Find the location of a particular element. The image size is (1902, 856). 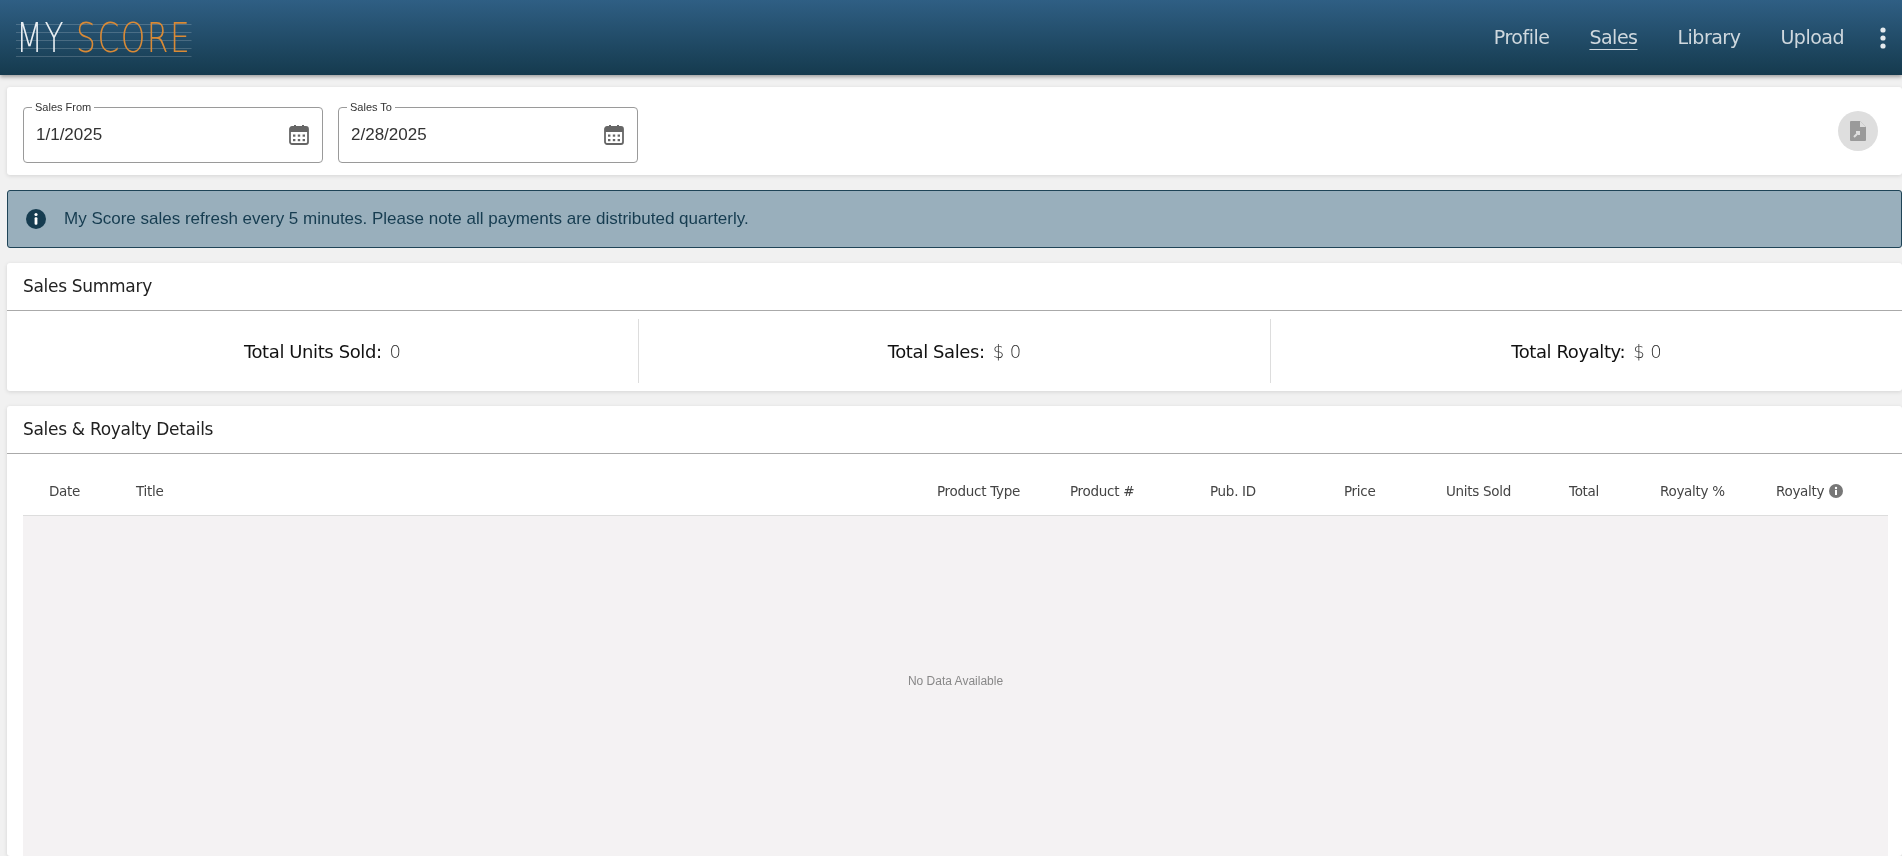

column-header: Date is located at coordinates (65, 491).